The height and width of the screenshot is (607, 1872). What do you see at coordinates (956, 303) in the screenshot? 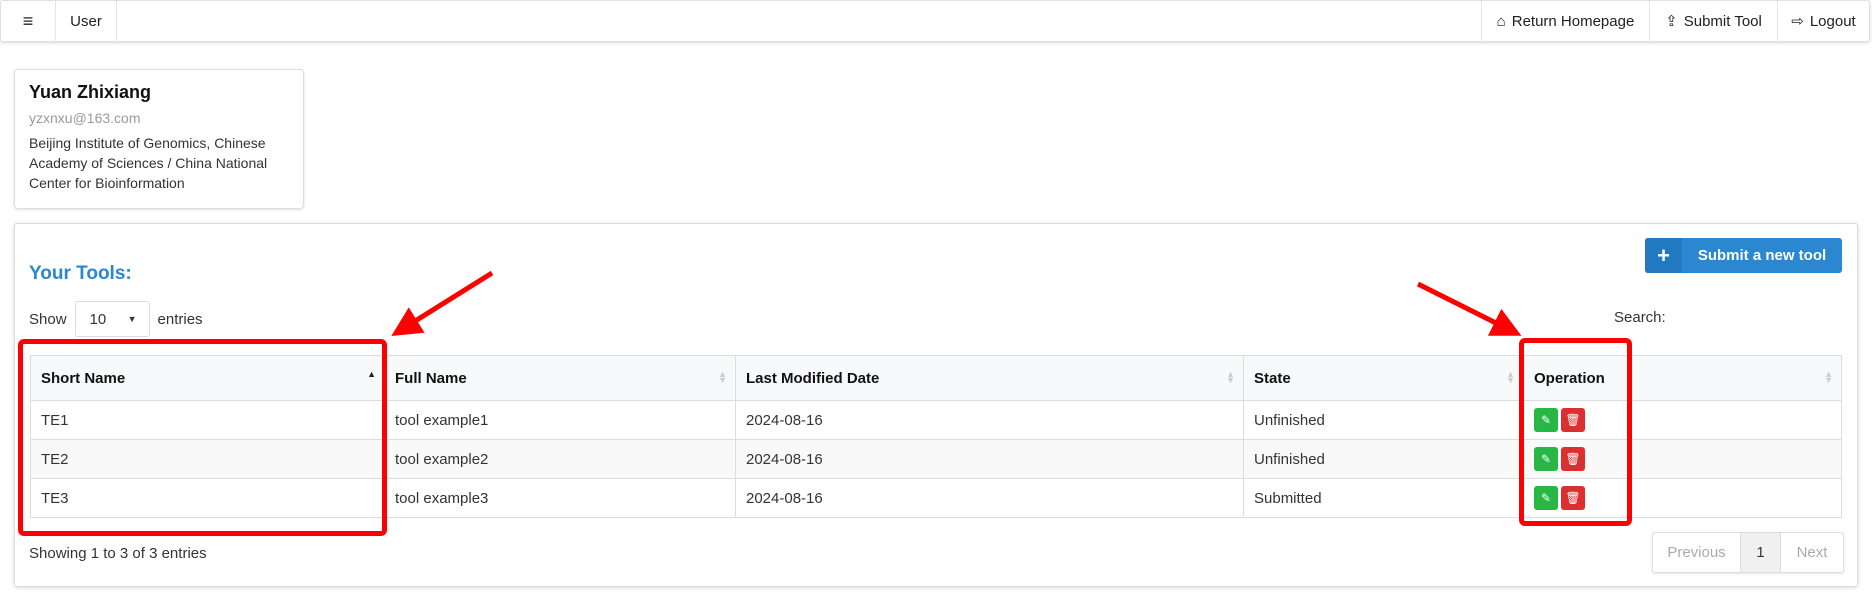
I see `annotation-arrows` at bounding box center [956, 303].